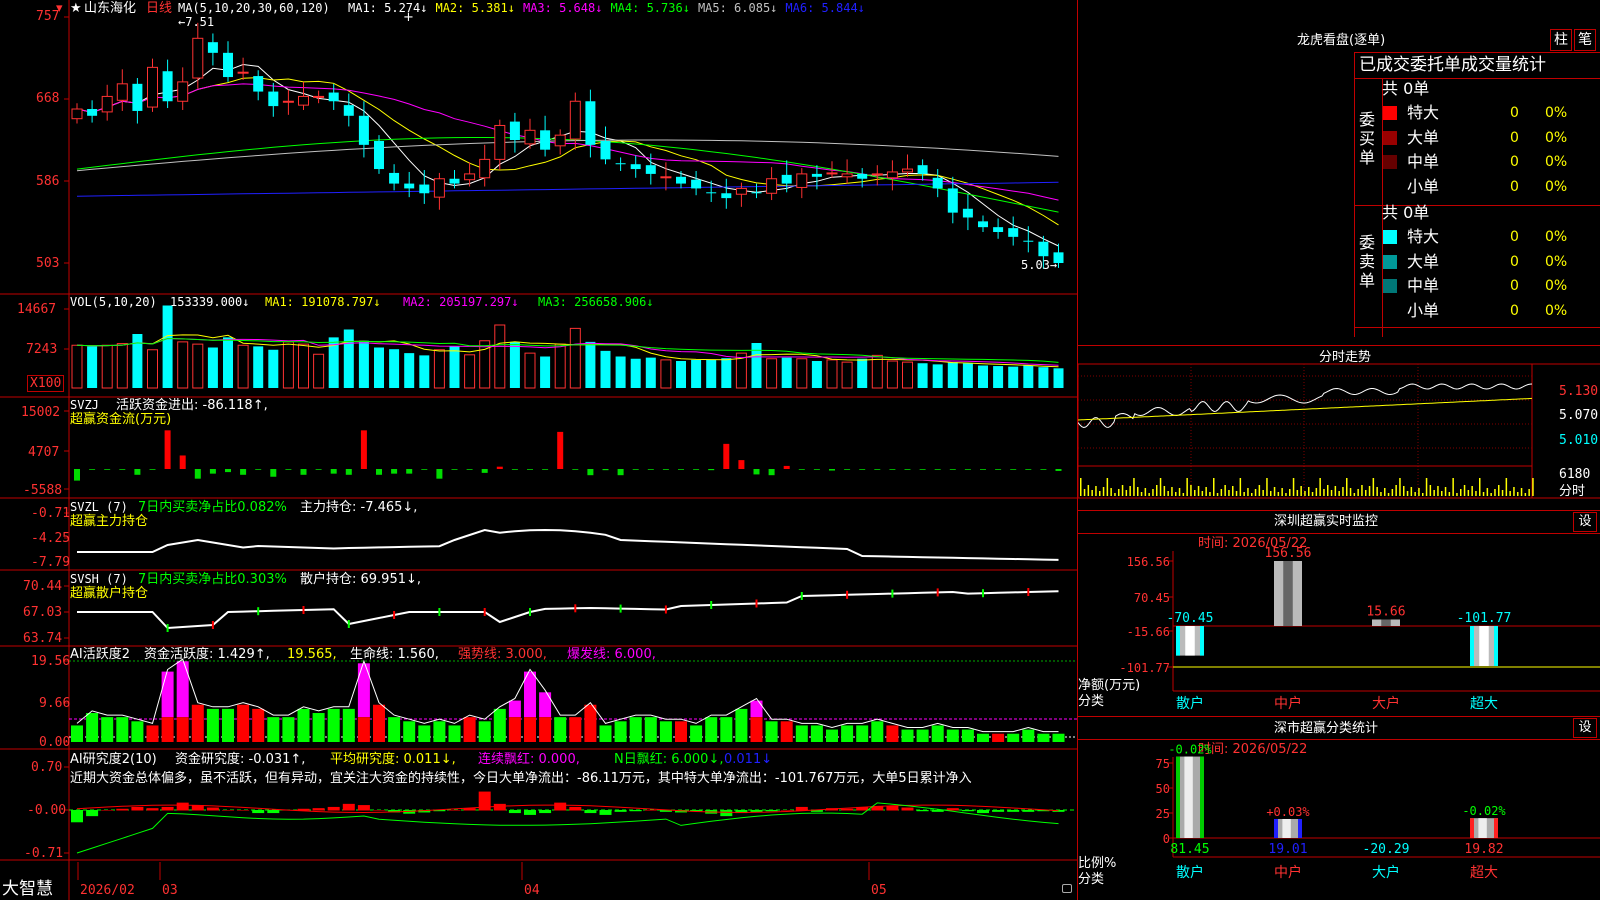 This screenshot has width=1600, height=900. What do you see at coordinates (159, 8) in the screenshot?
I see `period-label: 日线` at bounding box center [159, 8].